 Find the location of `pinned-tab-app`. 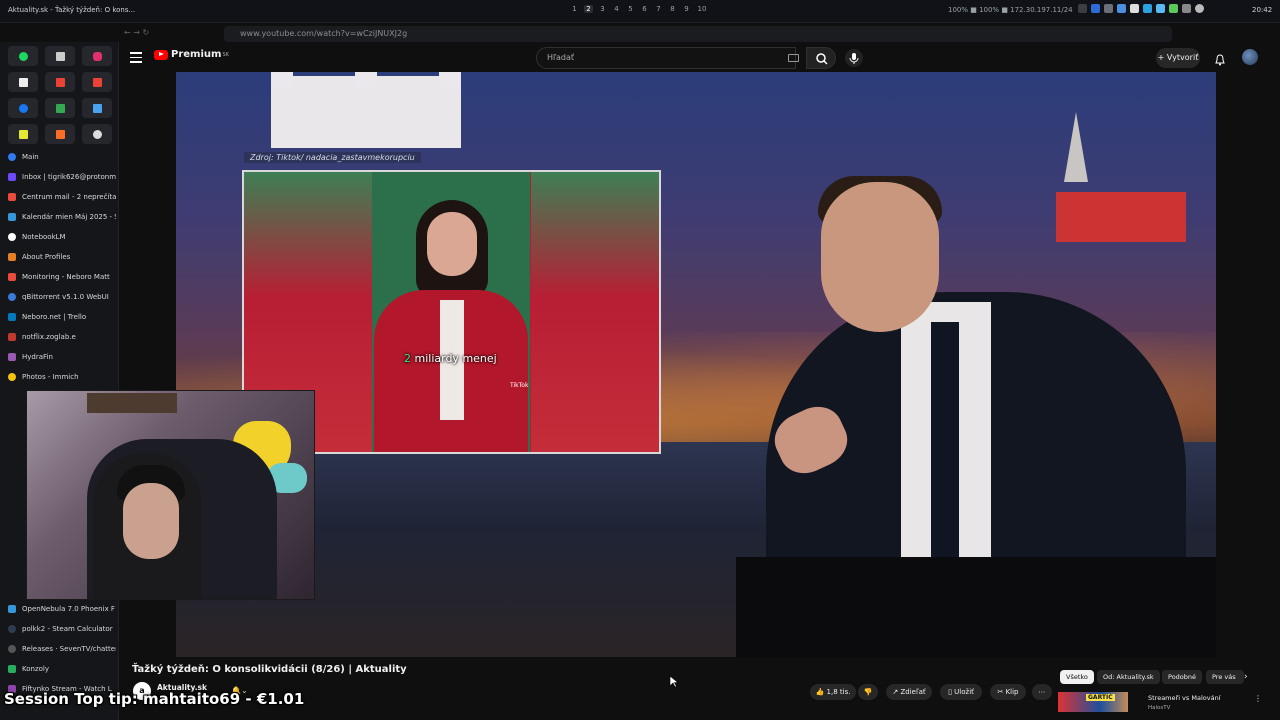

pinned-tab-app is located at coordinates (23, 134).